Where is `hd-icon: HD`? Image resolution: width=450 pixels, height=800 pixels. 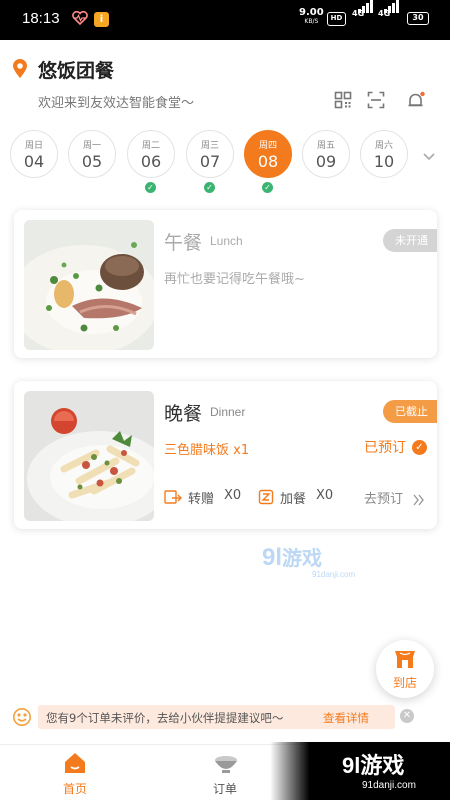 hd-icon: HD is located at coordinates (336, 19).